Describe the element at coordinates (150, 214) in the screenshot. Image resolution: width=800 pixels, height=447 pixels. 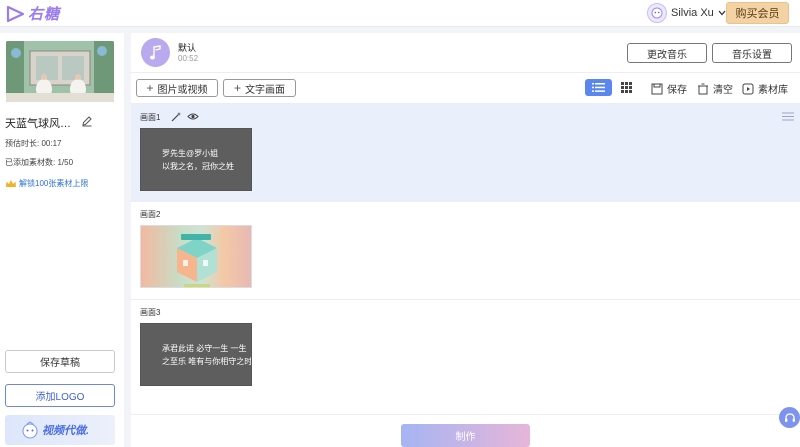
I see `scene-label: 画面2` at that location.